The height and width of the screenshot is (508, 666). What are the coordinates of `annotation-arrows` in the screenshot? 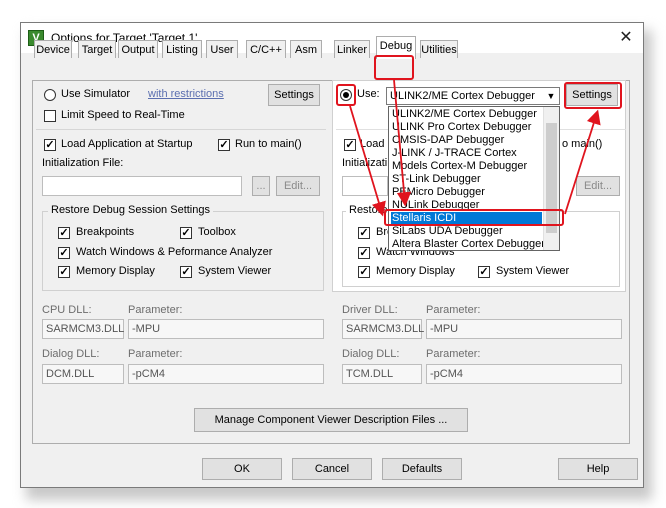 It's located at (475, 148).